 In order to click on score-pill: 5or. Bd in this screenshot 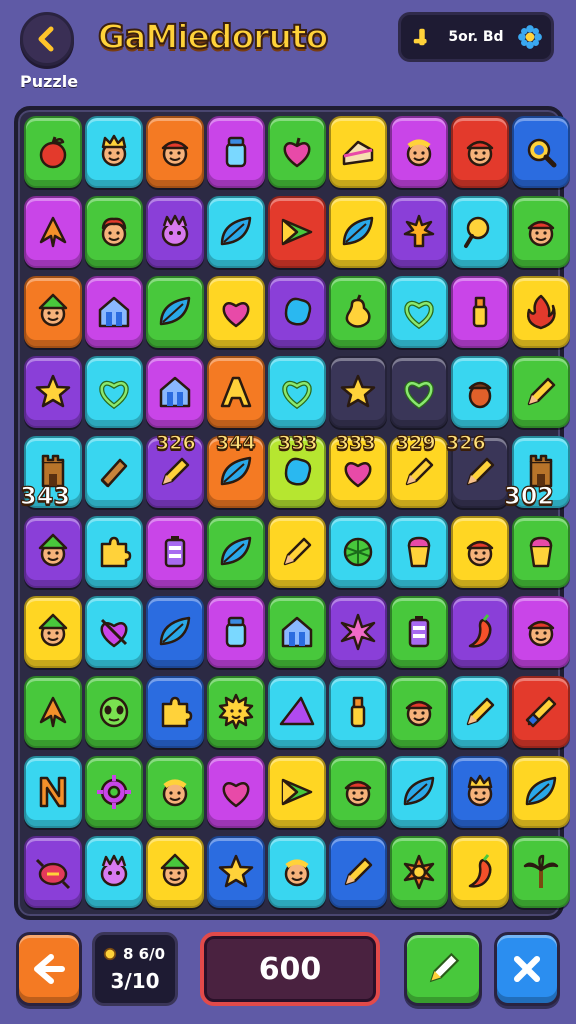, I will do `click(476, 37)`.